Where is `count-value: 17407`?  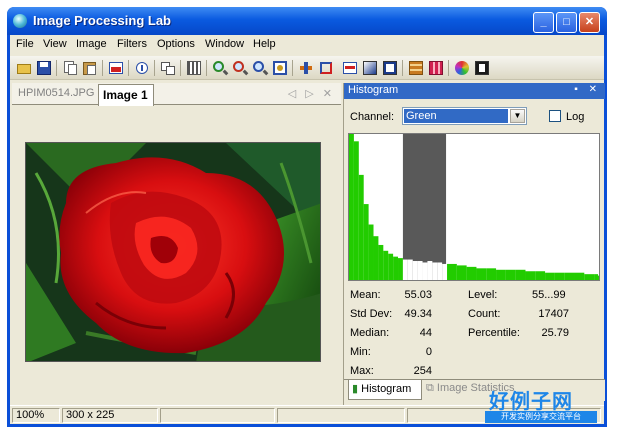
count-value: 17407 is located at coordinates (553, 314).